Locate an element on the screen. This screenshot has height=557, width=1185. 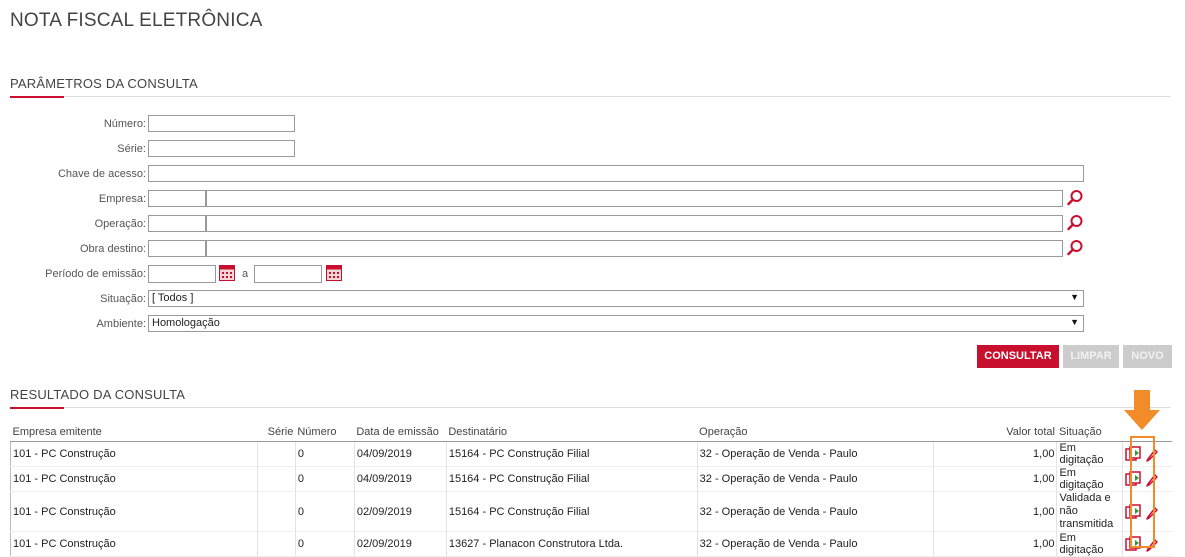
obra-search-icon is located at coordinates (1075, 248).